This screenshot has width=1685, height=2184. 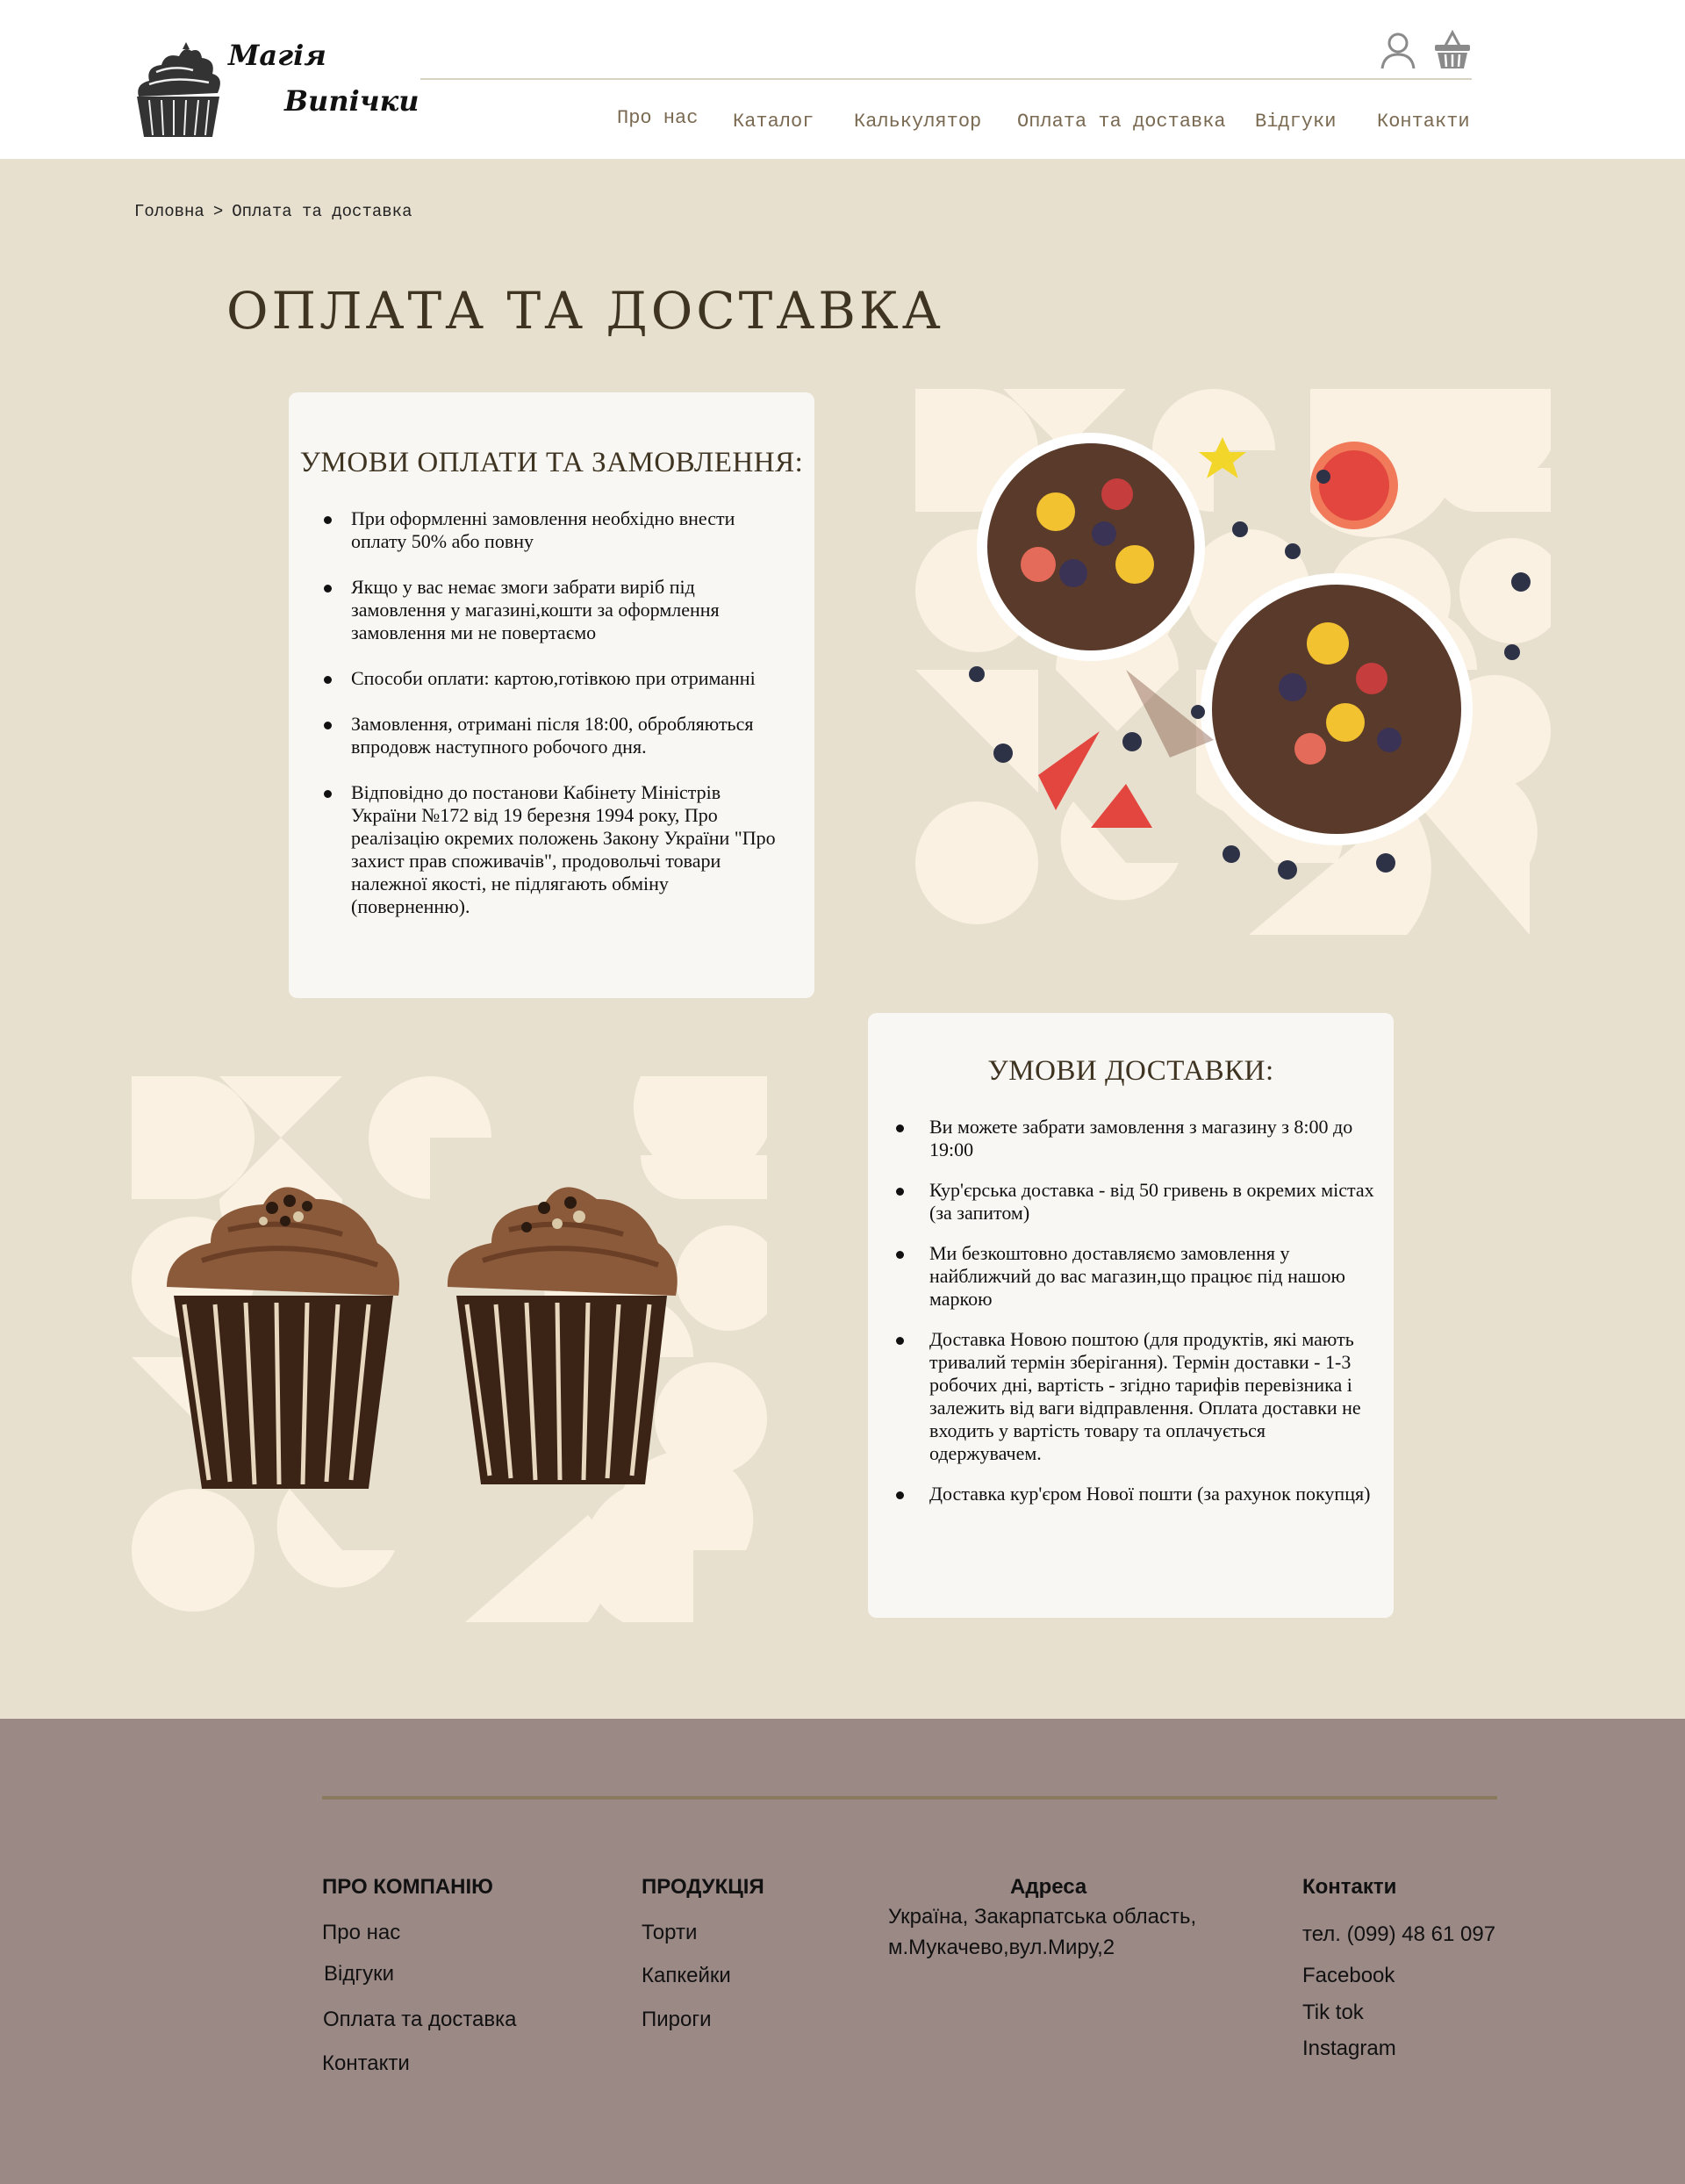 What do you see at coordinates (703, 1887) in the screenshot?
I see `footer-products-heading: ПРОДУКЦІЯ` at bounding box center [703, 1887].